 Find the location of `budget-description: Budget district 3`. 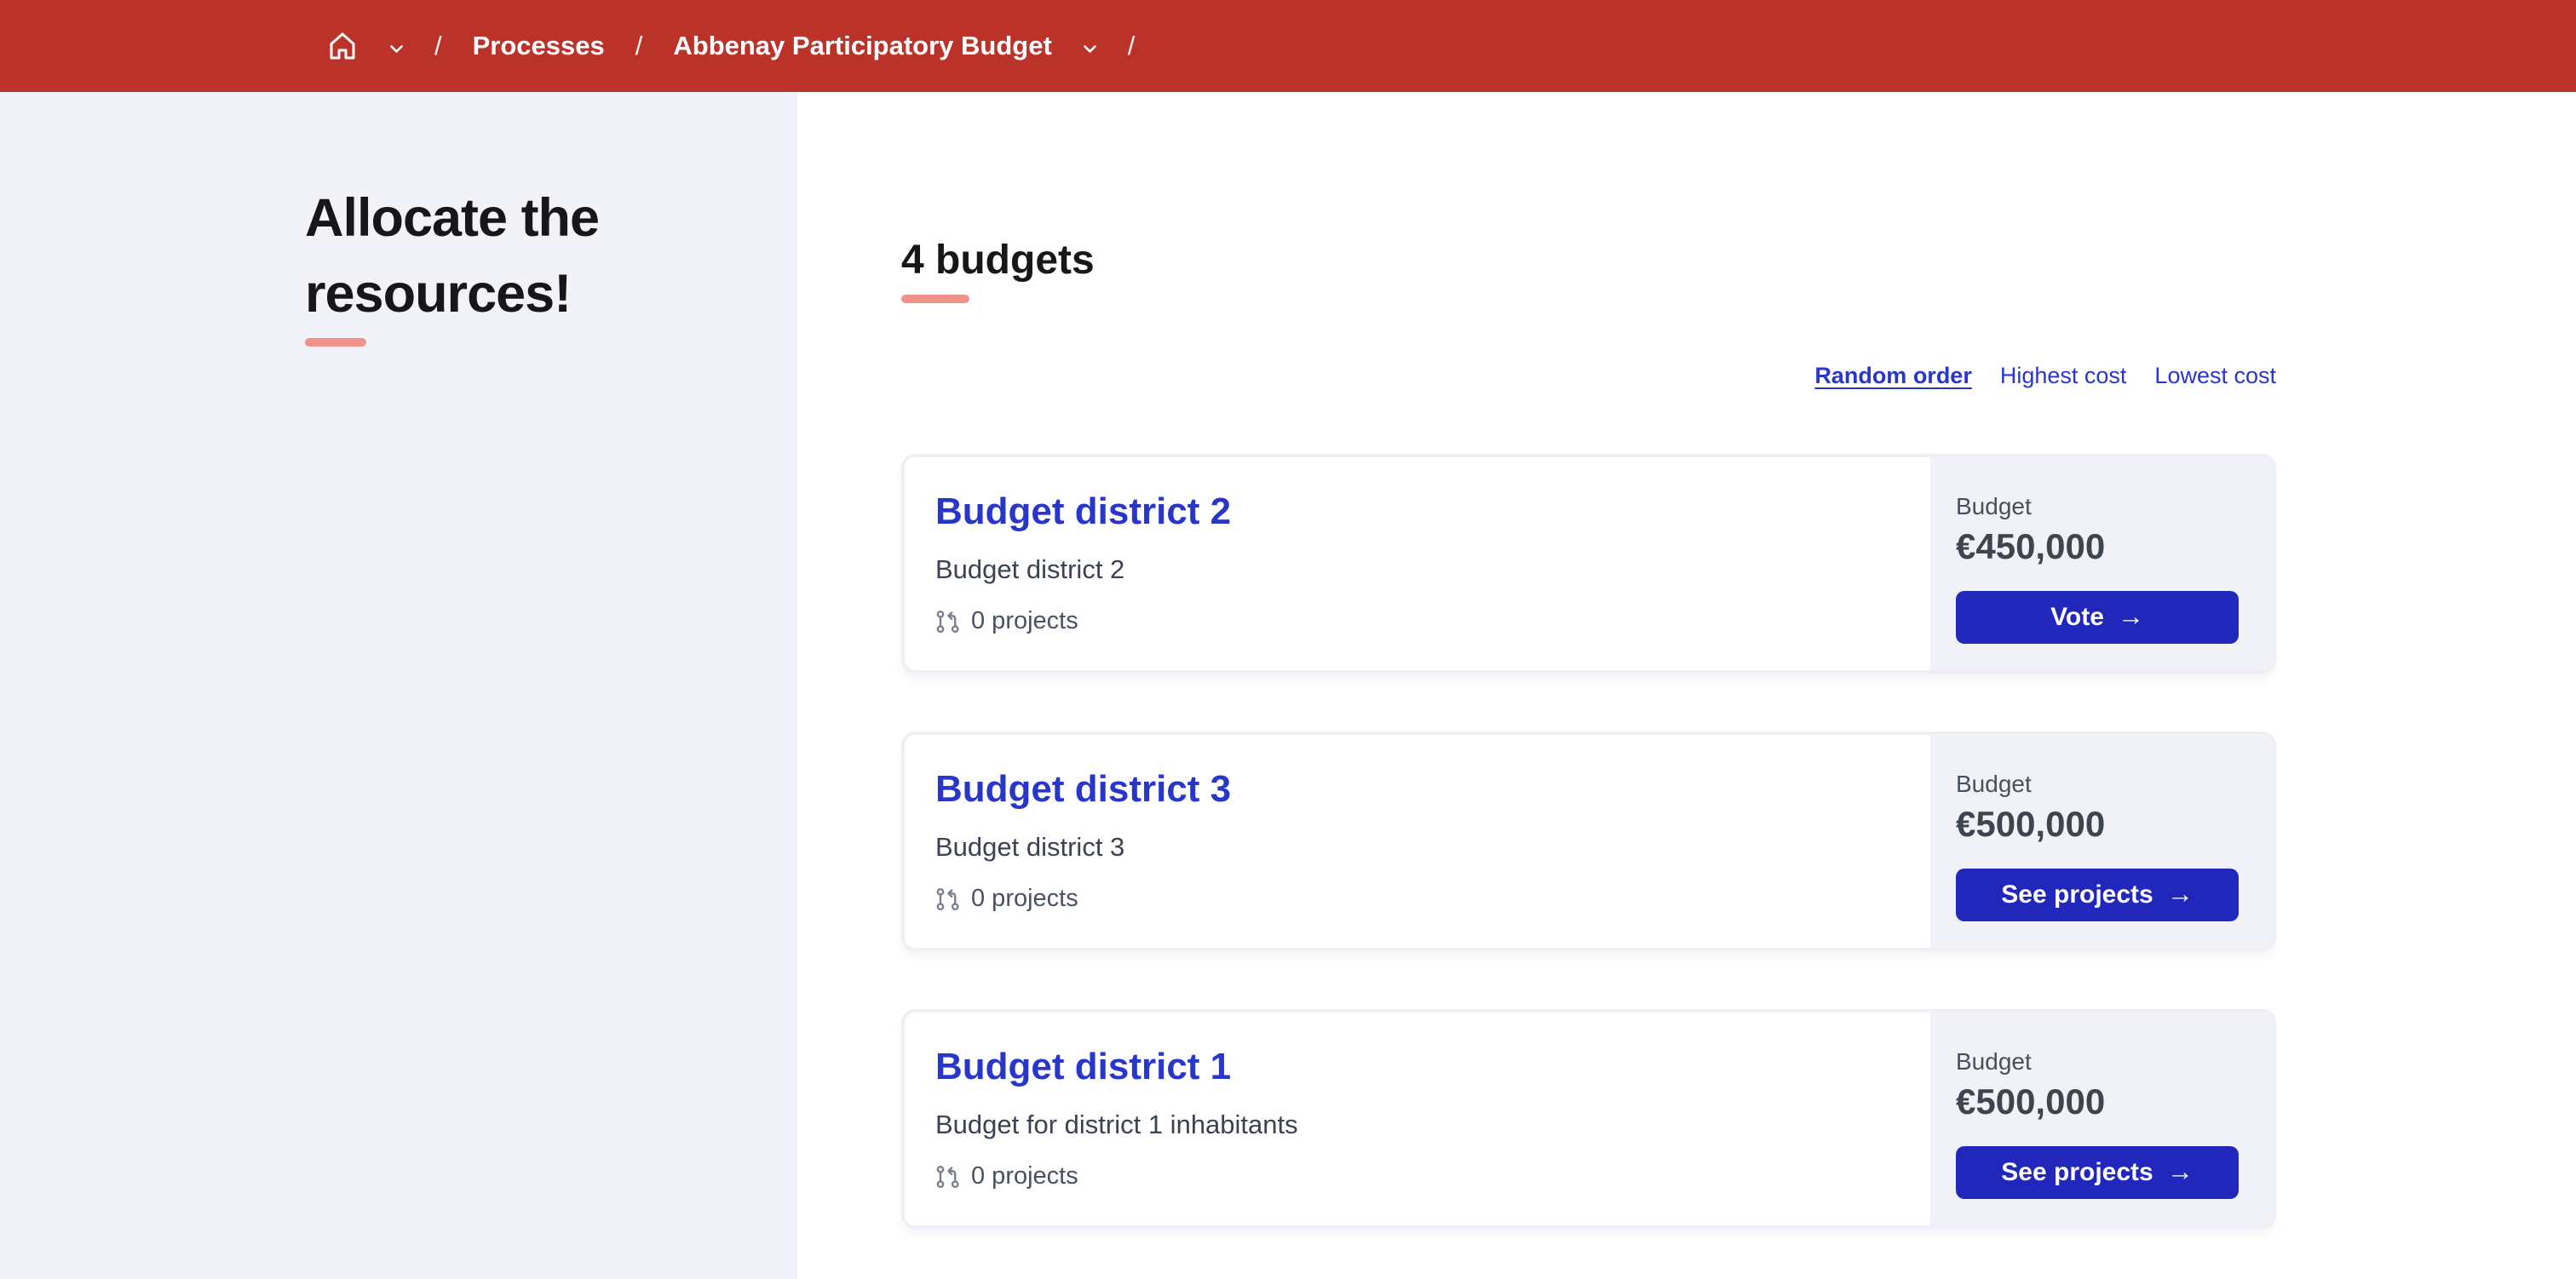

budget-description: Budget district 3 is located at coordinates (1030, 847).